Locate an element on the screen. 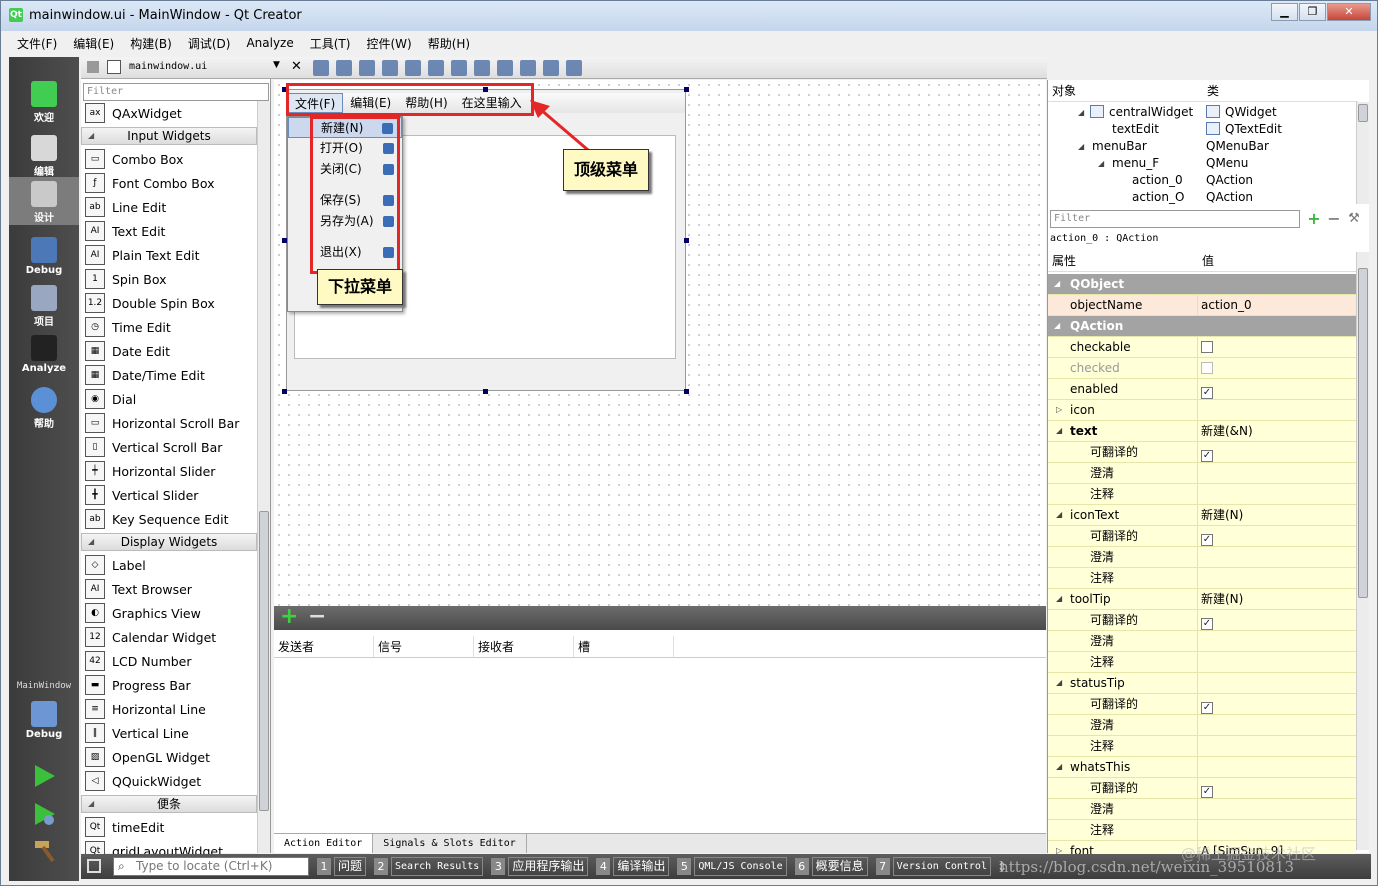  mode-Analyze: Analyze is located at coordinates (44, 355).